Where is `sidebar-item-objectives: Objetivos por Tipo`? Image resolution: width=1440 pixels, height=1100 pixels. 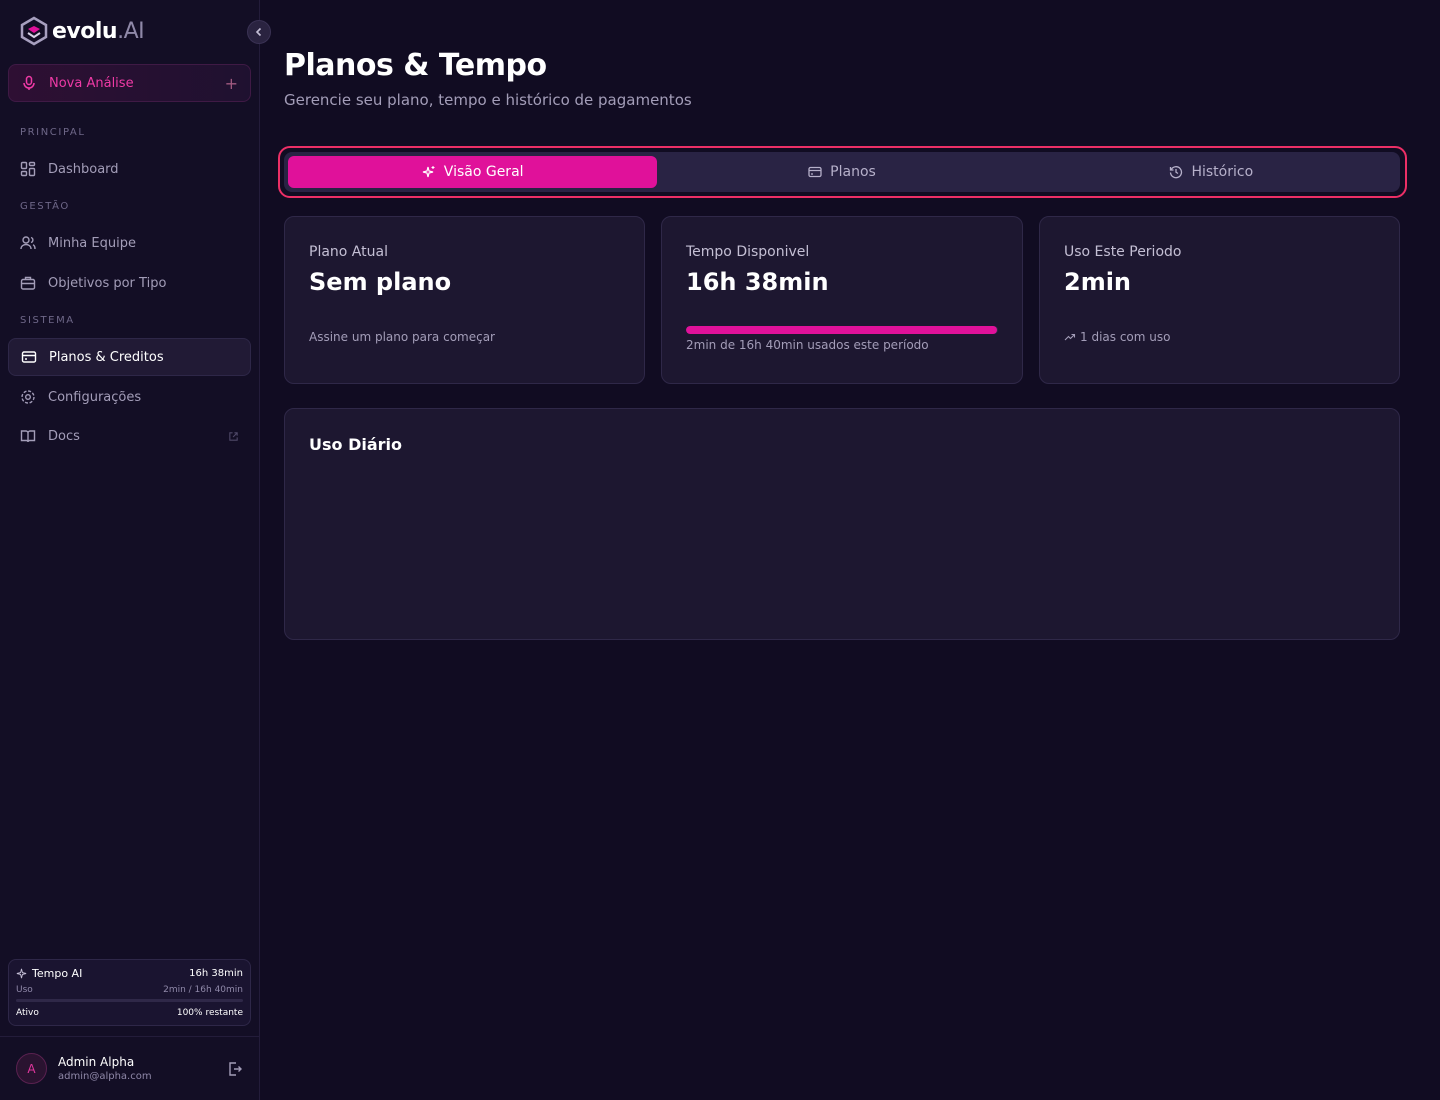
sidebar-item-objectives: Objetivos por Tipo is located at coordinates (129, 283).